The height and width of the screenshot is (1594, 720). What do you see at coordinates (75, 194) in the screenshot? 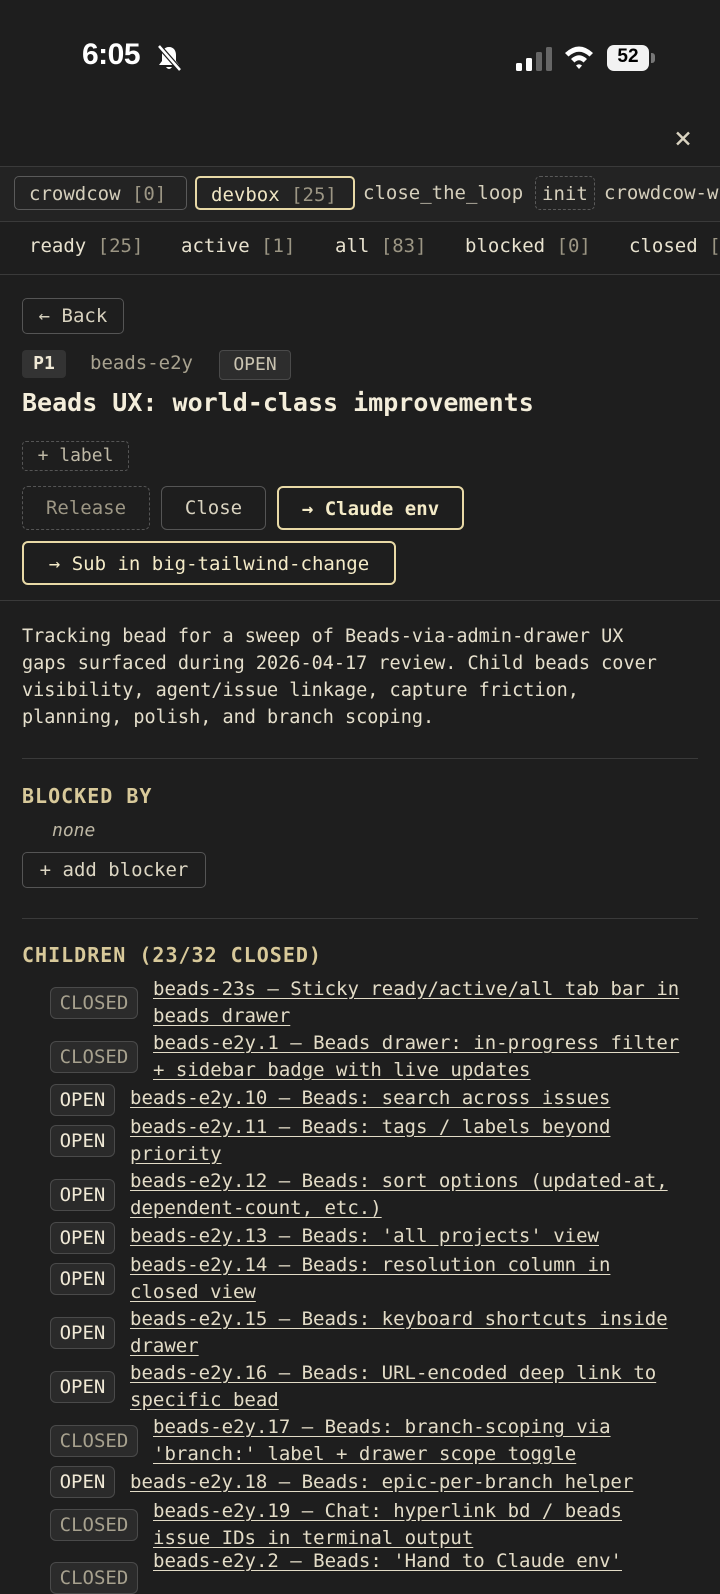
I see `project-name: crowdcow` at bounding box center [75, 194].